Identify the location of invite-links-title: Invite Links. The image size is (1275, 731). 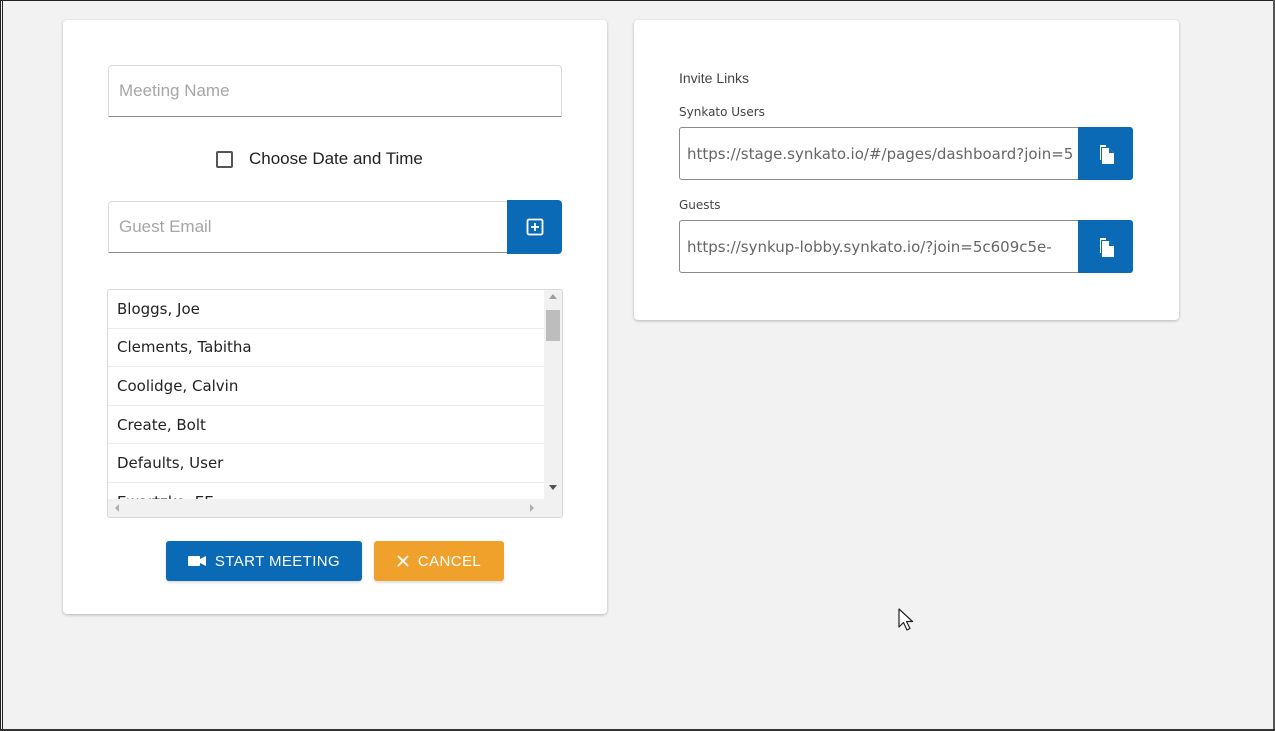
(714, 78).